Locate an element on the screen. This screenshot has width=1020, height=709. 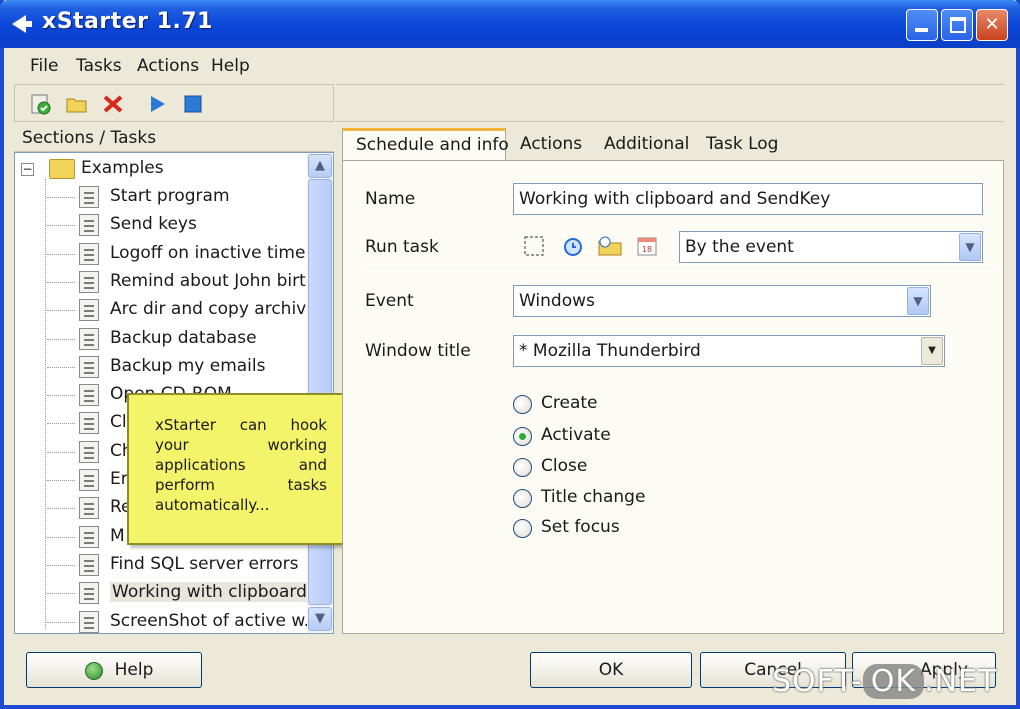
tree-item-label: Find SQL server errors is located at coordinates (204, 563).